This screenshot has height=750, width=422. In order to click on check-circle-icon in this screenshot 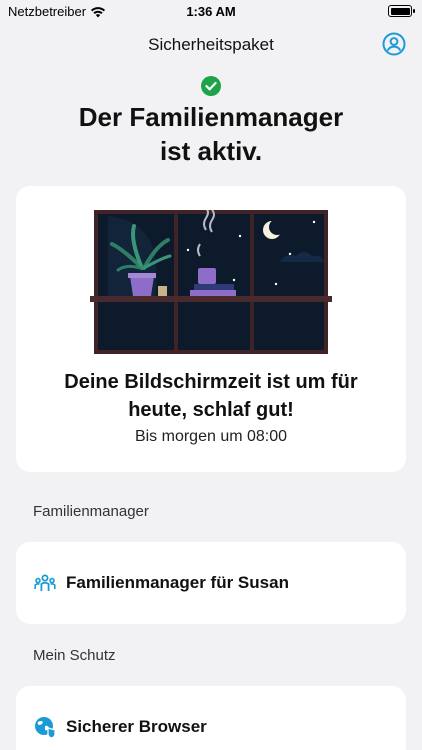, I will do `click(211, 86)`.